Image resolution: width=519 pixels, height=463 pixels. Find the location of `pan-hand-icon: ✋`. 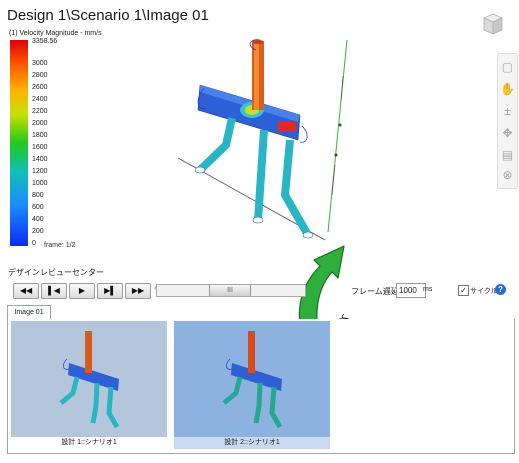

pan-hand-icon: ✋ is located at coordinates (507, 89).